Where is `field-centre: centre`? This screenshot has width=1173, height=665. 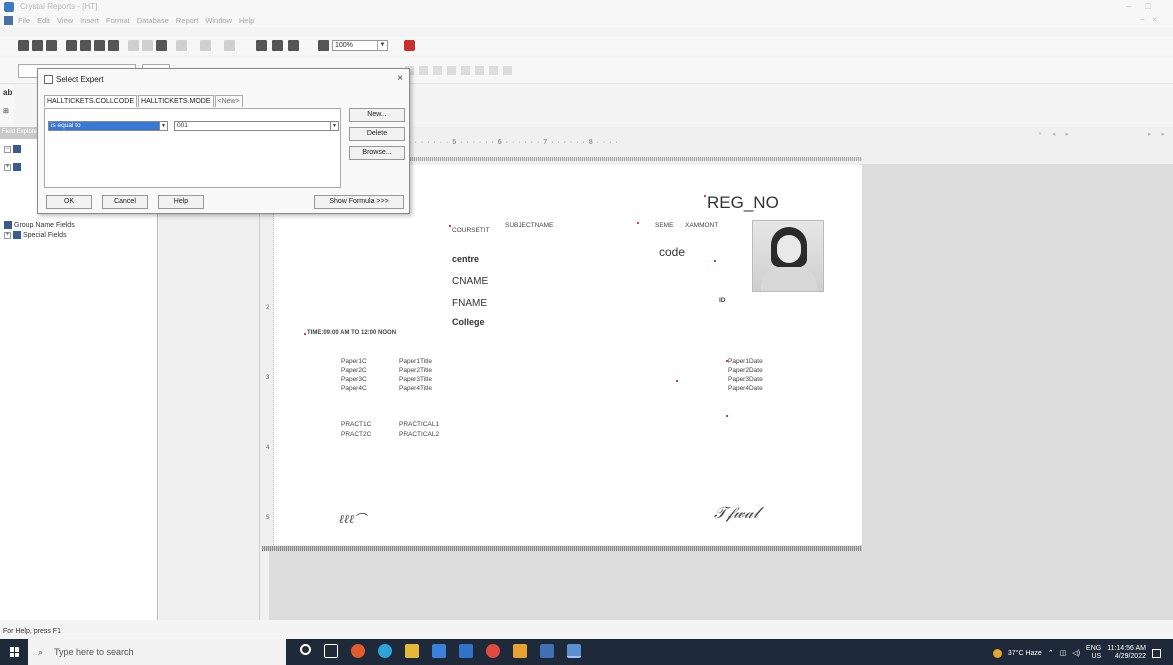
field-centre: centre is located at coordinates (465, 259).